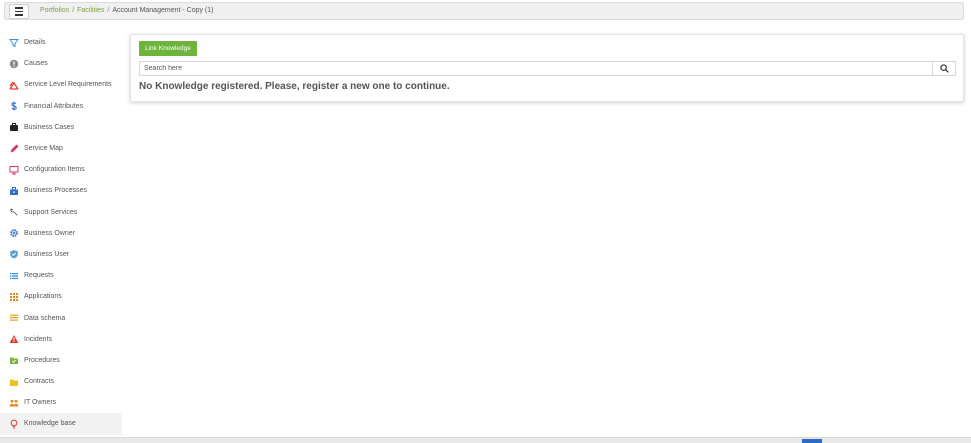 This screenshot has width=971, height=443. I want to click on dollar-icon, so click(13, 106).